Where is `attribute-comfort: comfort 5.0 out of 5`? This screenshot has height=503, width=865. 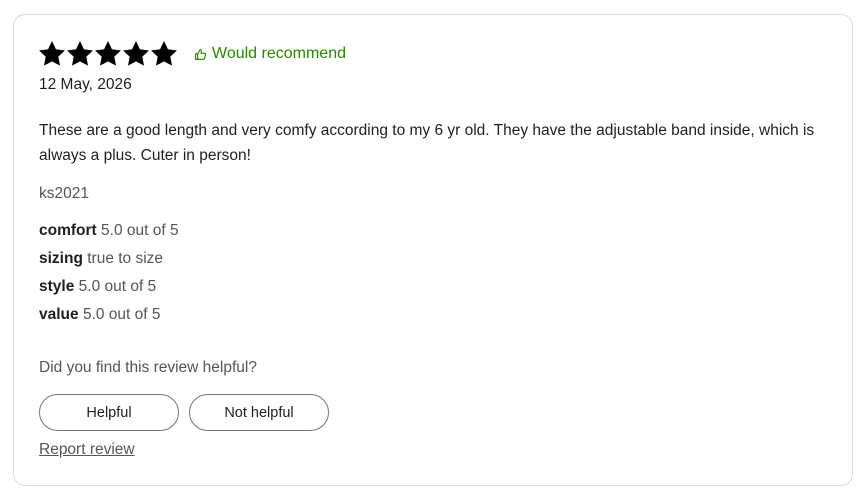
attribute-comfort: comfort 5.0 out of 5 is located at coordinates (109, 231).